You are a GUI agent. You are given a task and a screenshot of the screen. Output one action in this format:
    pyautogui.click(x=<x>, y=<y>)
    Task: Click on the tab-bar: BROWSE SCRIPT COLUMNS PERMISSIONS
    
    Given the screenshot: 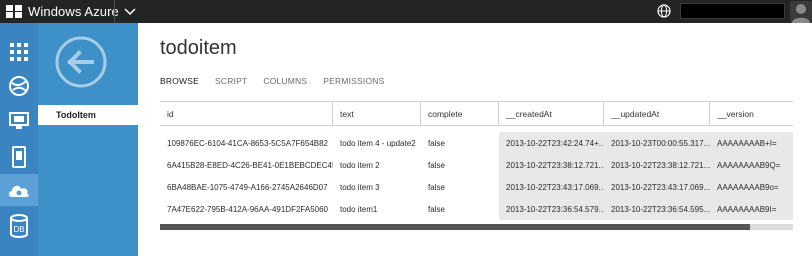 What is the action you would take?
    pyautogui.click(x=280, y=81)
    